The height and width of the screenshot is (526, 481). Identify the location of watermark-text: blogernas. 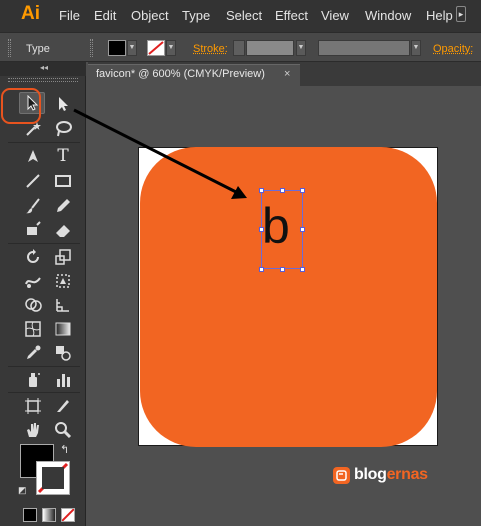
(391, 475).